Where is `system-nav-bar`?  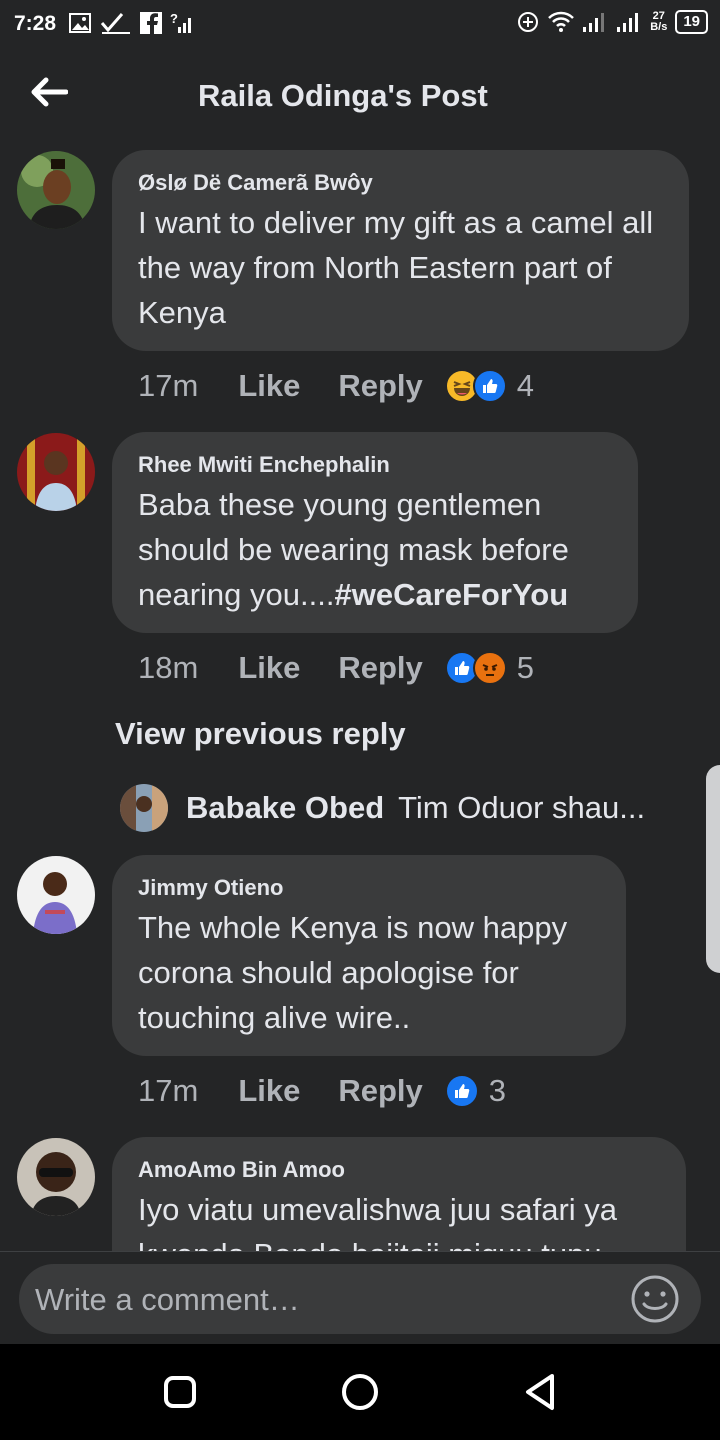
system-nav-bar is located at coordinates (360, 1392).